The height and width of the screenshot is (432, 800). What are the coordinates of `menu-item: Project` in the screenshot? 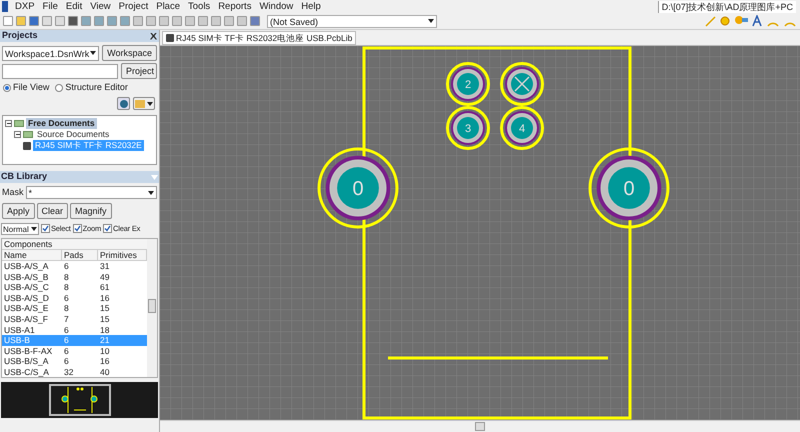 It's located at (133, 6).